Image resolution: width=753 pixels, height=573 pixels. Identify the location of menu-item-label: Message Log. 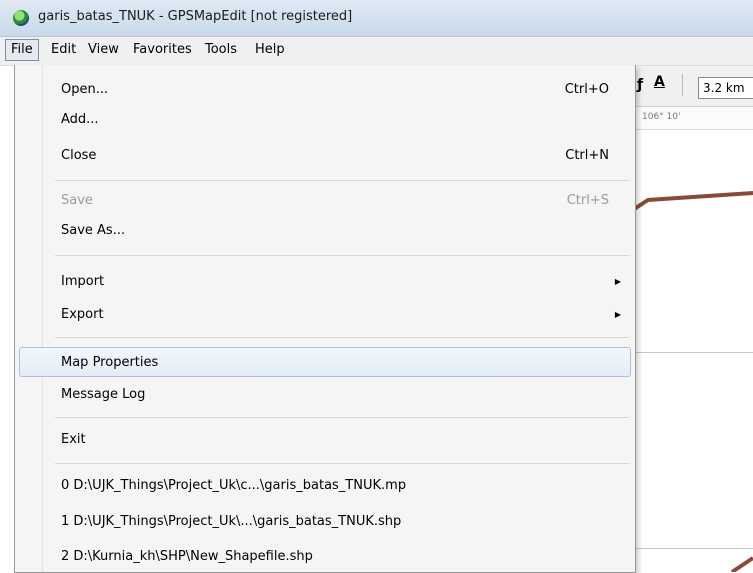
(103, 394).